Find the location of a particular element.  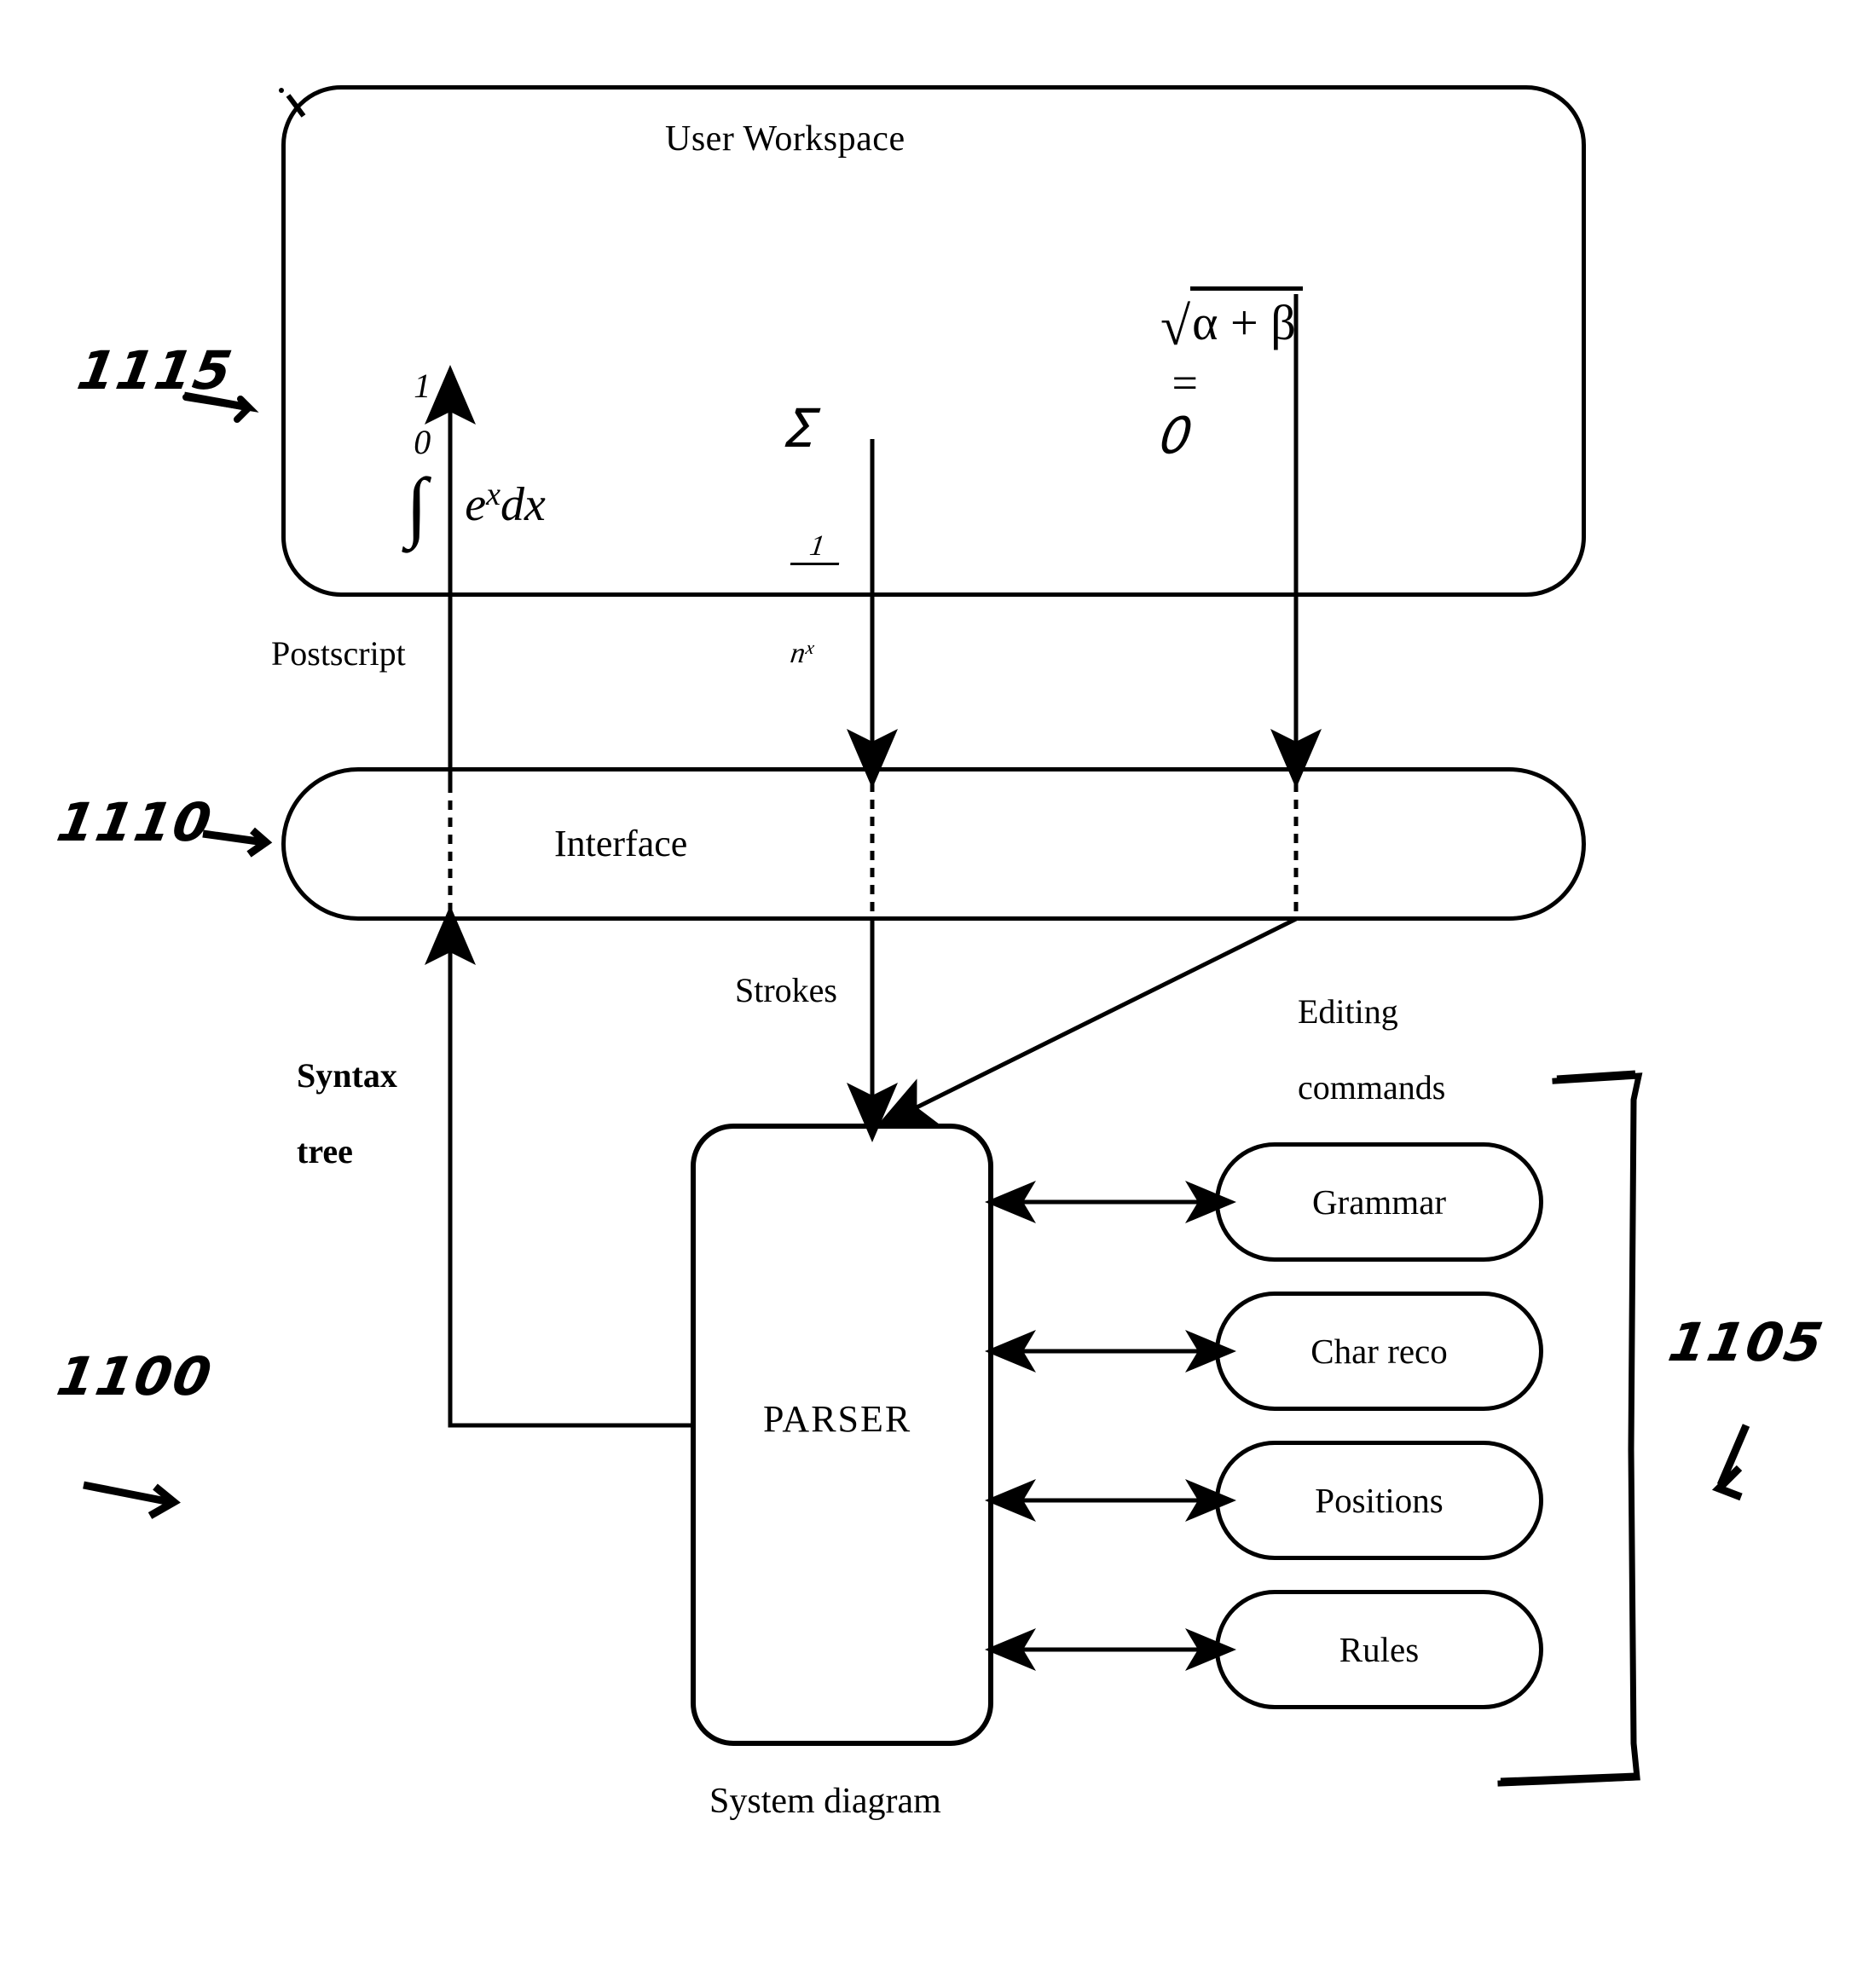

interface-box is located at coordinates (933, 844).